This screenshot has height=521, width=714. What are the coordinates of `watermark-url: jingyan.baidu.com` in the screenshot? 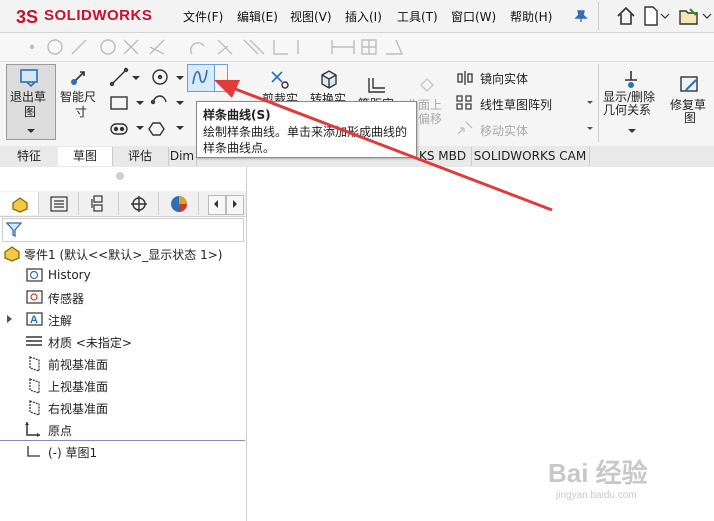 It's located at (596, 495).